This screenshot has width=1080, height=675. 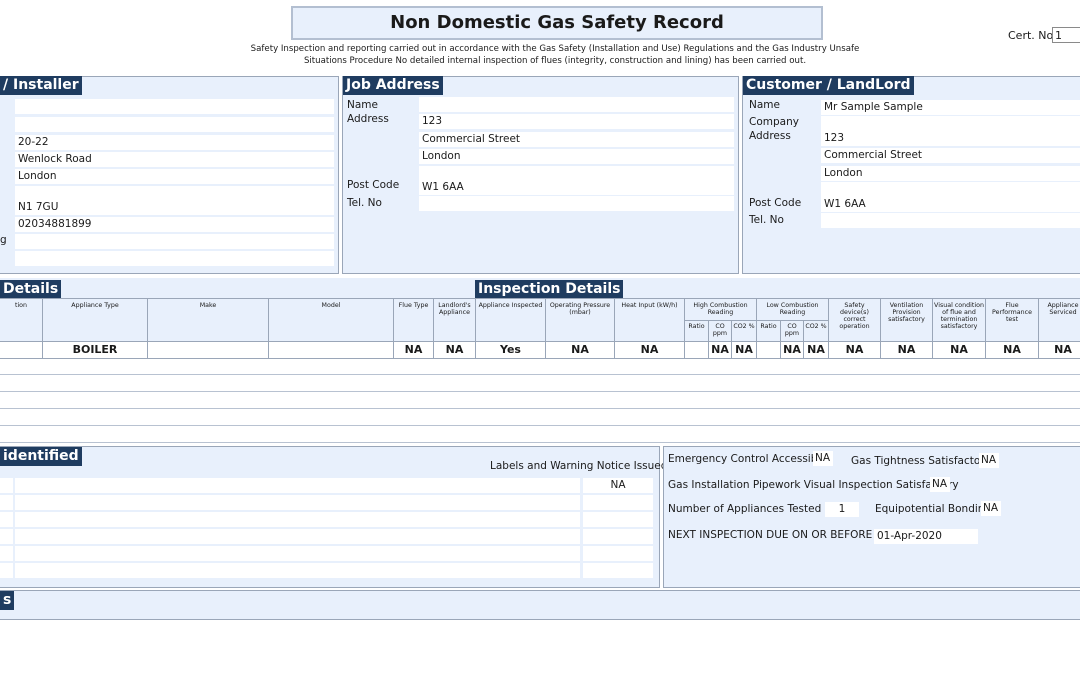 I want to click on cell-operating-pressure: NA, so click(x=580, y=350).